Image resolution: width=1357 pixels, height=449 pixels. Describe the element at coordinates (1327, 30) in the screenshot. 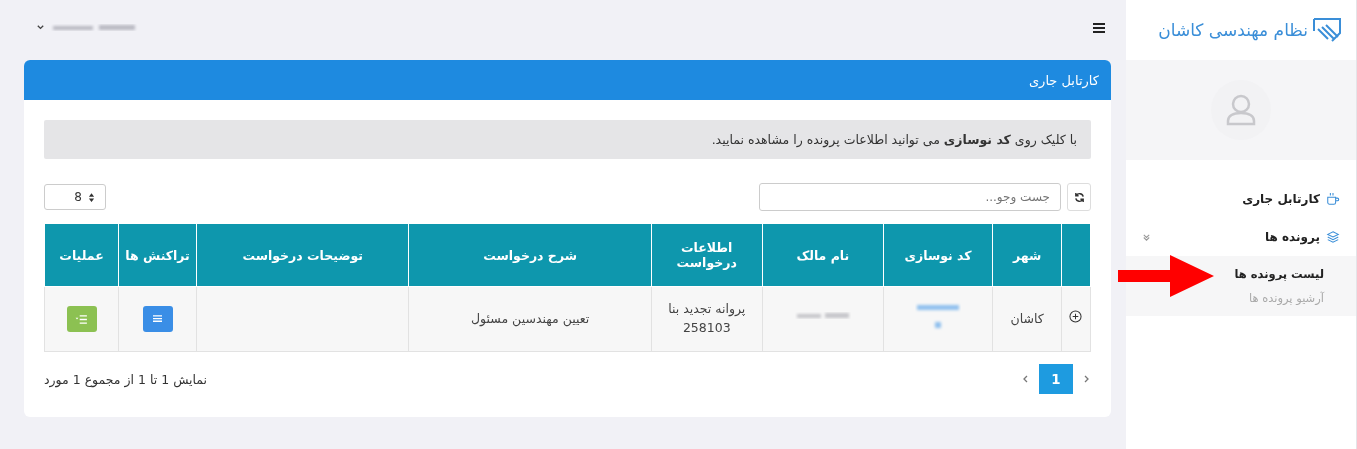

I see `logo-icon` at that location.